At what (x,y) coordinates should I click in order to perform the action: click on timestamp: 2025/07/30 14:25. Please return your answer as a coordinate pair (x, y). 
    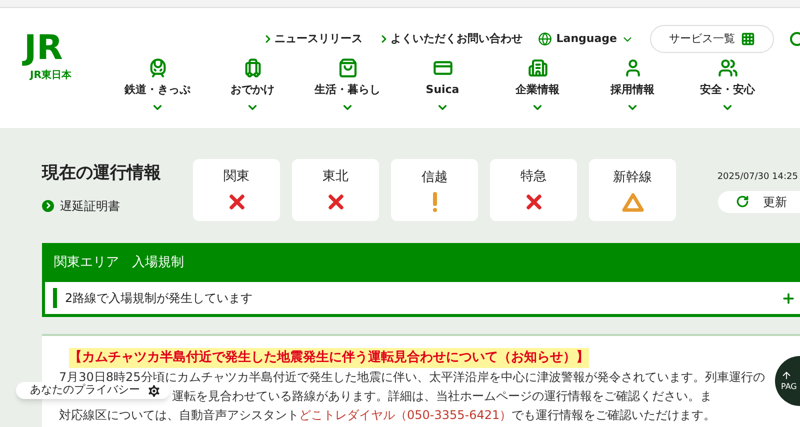
    Looking at the image, I should click on (757, 177).